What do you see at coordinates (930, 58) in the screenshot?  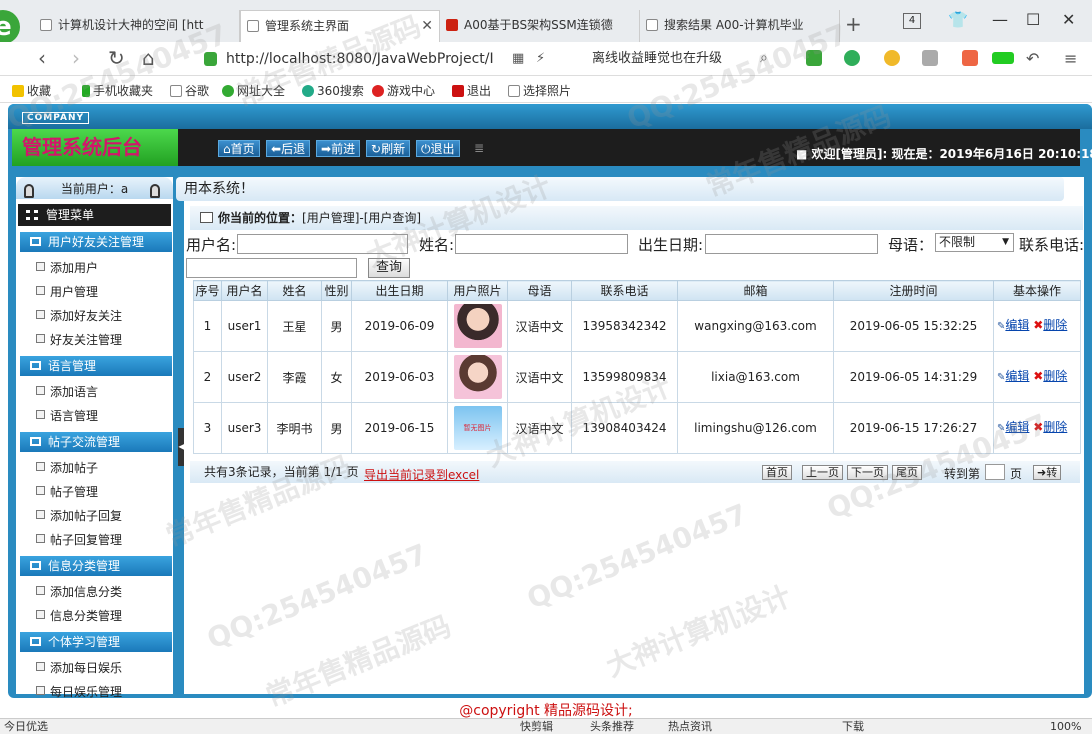 I see `chat-icon` at bounding box center [930, 58].